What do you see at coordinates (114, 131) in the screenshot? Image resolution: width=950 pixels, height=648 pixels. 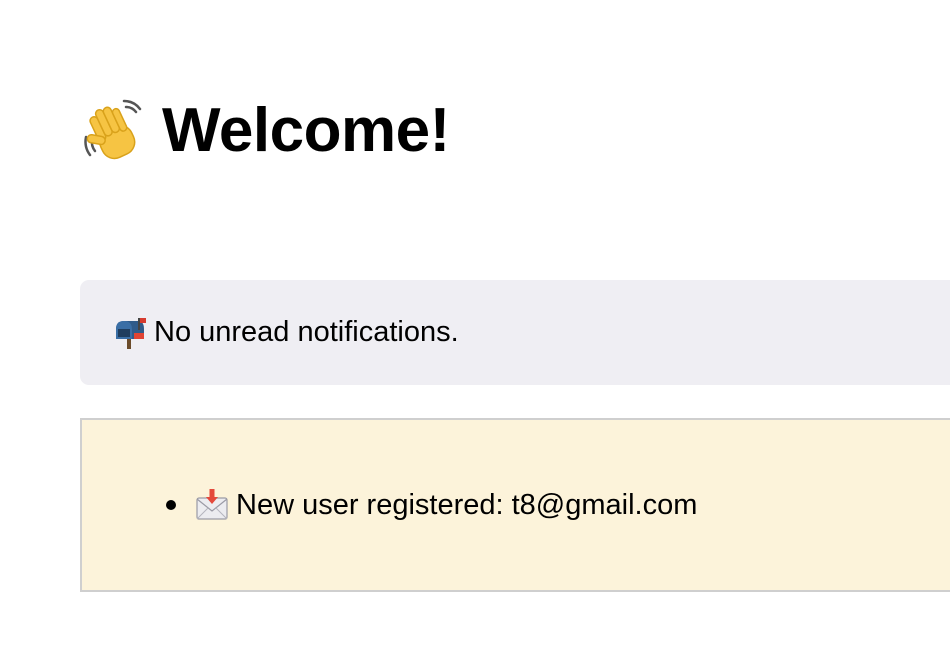 I see `waving-hand-icon` at bounding box center [114, 131].